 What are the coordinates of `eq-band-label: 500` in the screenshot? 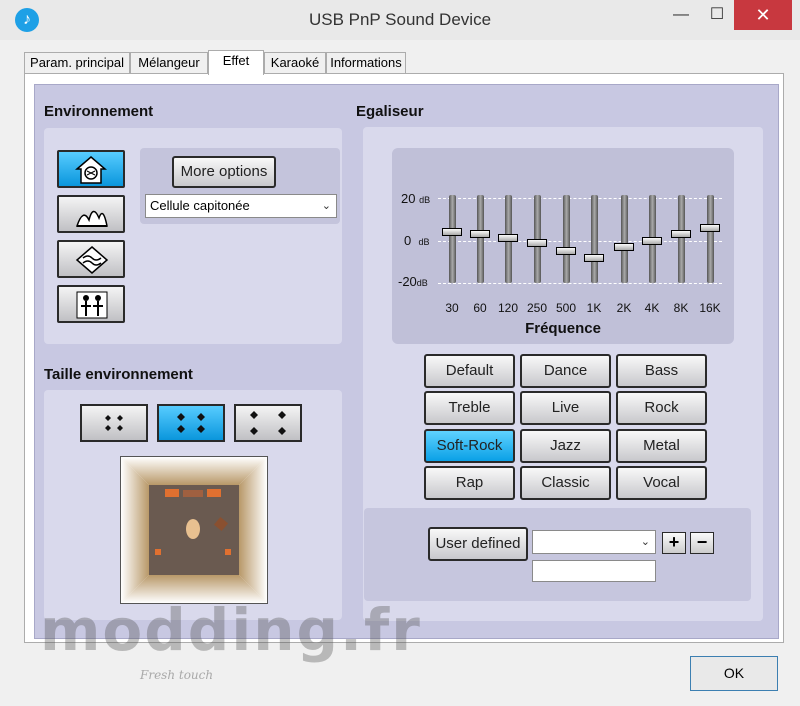 It's located at (566, 308).